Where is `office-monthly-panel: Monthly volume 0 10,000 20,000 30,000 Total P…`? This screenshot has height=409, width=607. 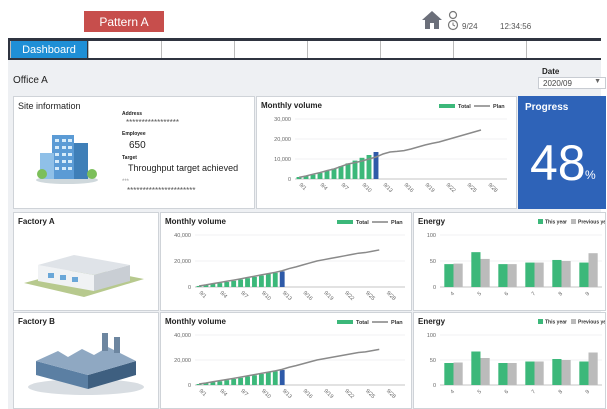 office-monthly-panel: Monthly volume 0 10,000 20,000 30,000 Total P… is located at coordinates (386, 152).